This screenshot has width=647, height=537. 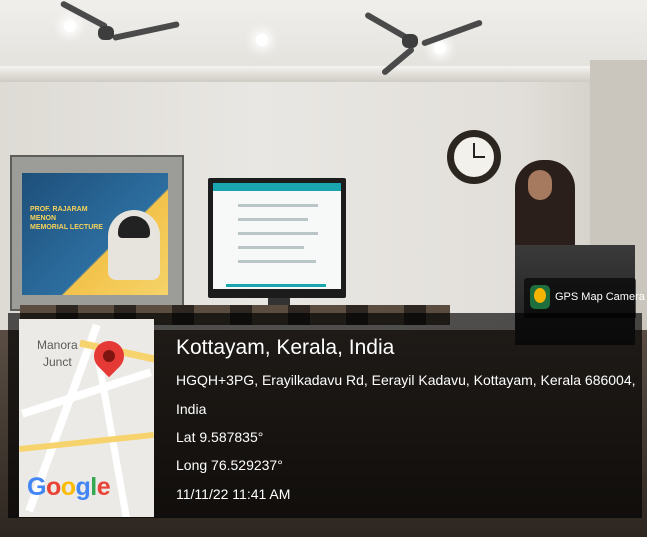 What do you see at coordinates (233, 494) in the screenshot?
I see `timestamp-text: 11/11/22 11:41 AM` at bounding box center [233, 494].